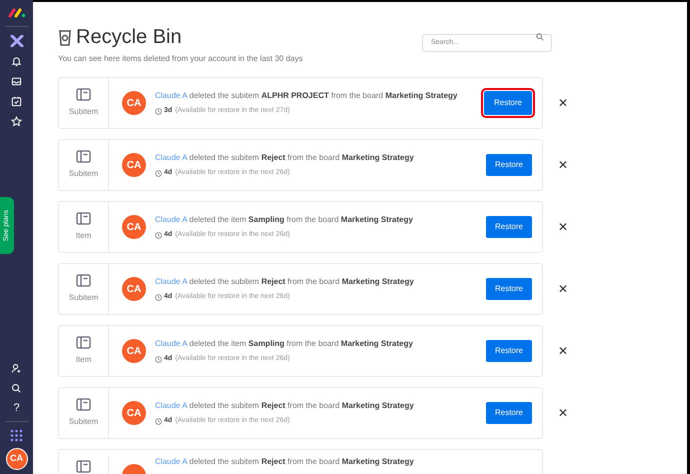  Describe the element at coordinates (306, 96) in the screenshot. I see `deletion-message: Claude A deleted the subitem ALPHR PROJECT from the board Marketing Strategy` at that location.